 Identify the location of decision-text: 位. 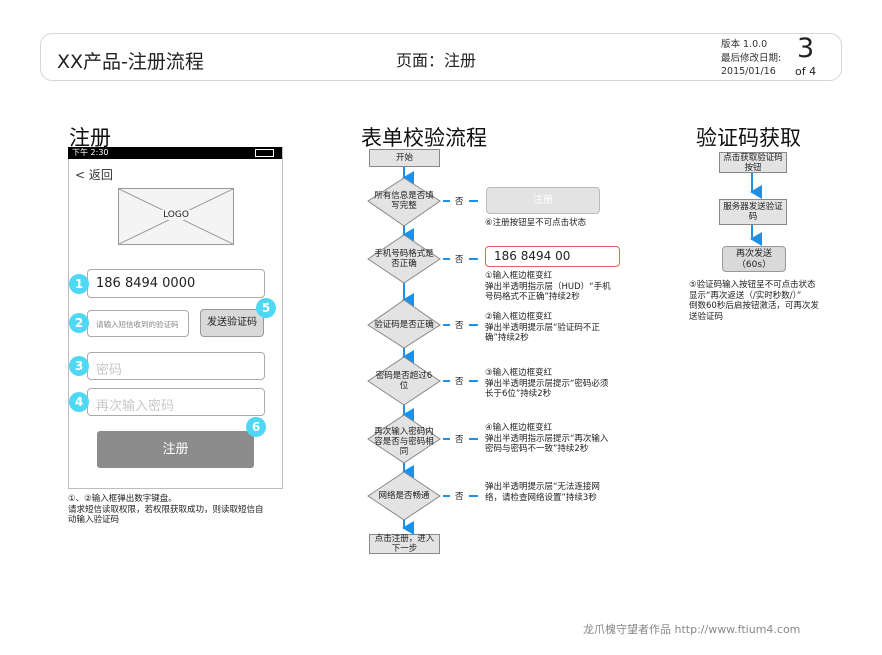
(404, 386).